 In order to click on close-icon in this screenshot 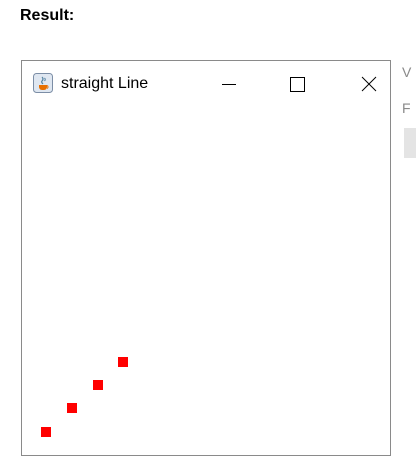, I will do `click(369, 84)`.